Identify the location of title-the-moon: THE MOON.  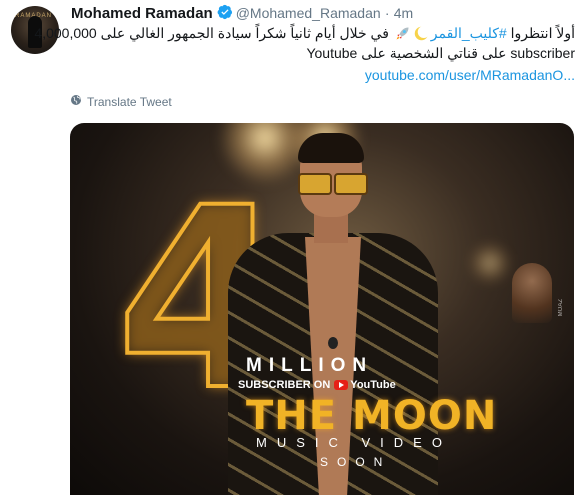
(372, 416).